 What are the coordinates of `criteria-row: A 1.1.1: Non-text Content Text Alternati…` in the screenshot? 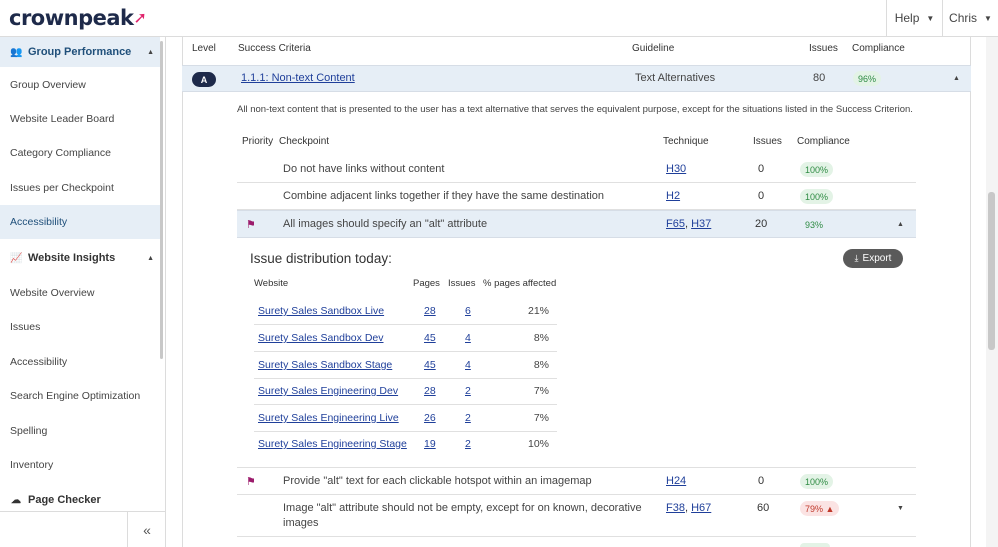 It's located at (576, 78).